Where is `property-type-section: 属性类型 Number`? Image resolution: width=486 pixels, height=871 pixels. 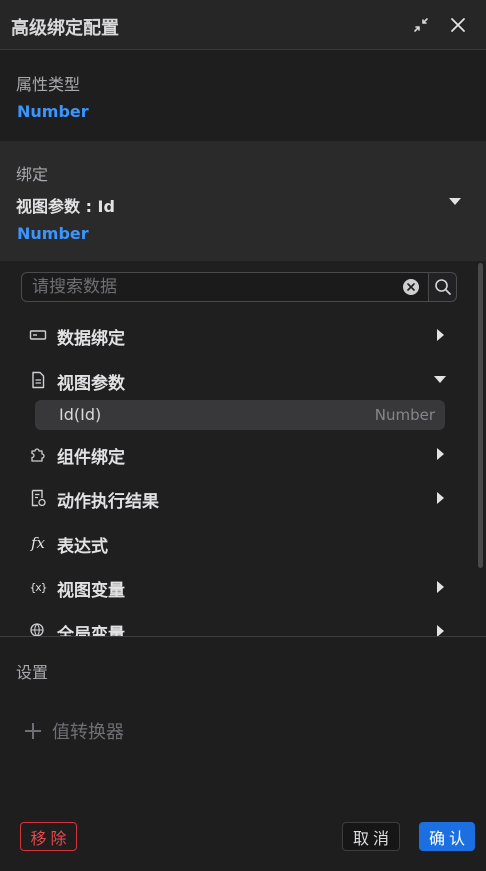
property-type-section: 属性类型 Number is located at coordinates (243, 96).